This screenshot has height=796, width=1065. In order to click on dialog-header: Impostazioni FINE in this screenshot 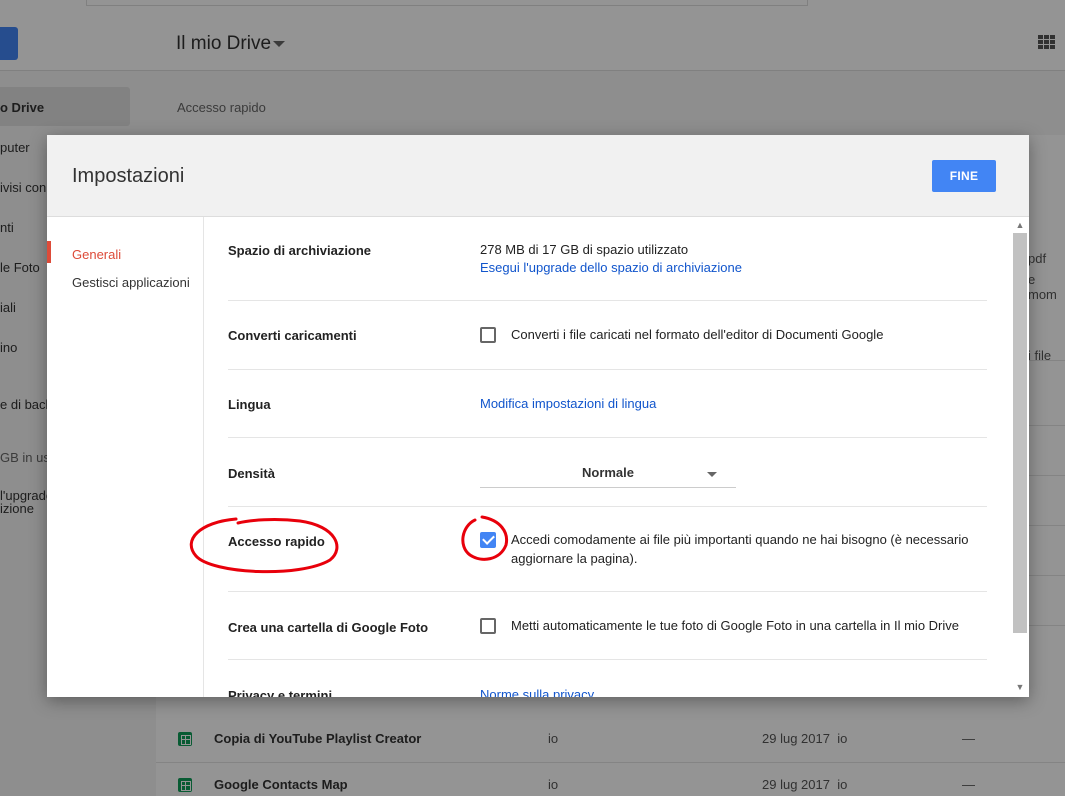, I will do `click(538, 176)`.